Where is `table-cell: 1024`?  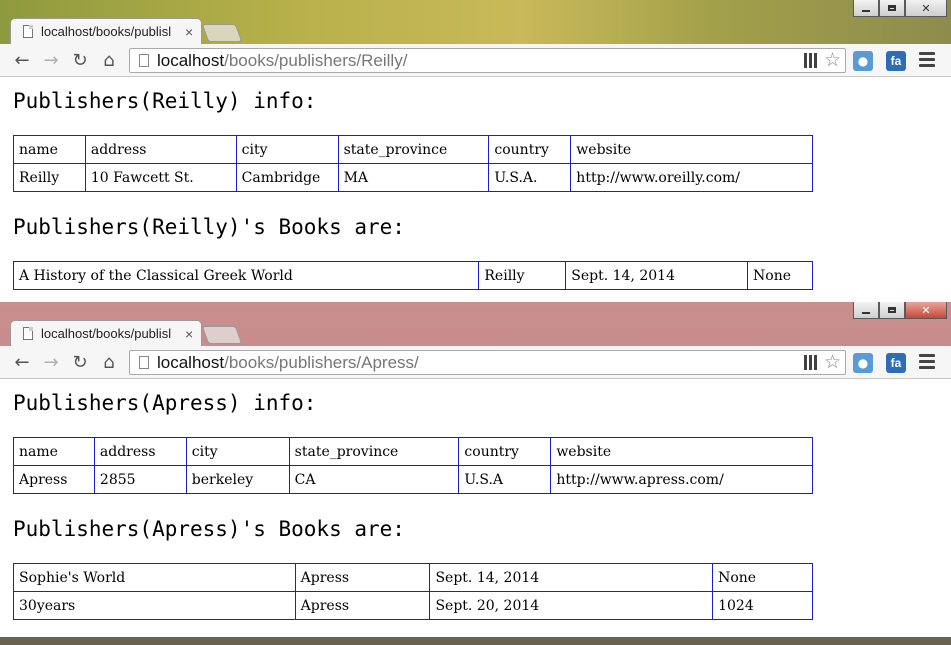
table-cell: 1024 is located at coordinates (762, 605).